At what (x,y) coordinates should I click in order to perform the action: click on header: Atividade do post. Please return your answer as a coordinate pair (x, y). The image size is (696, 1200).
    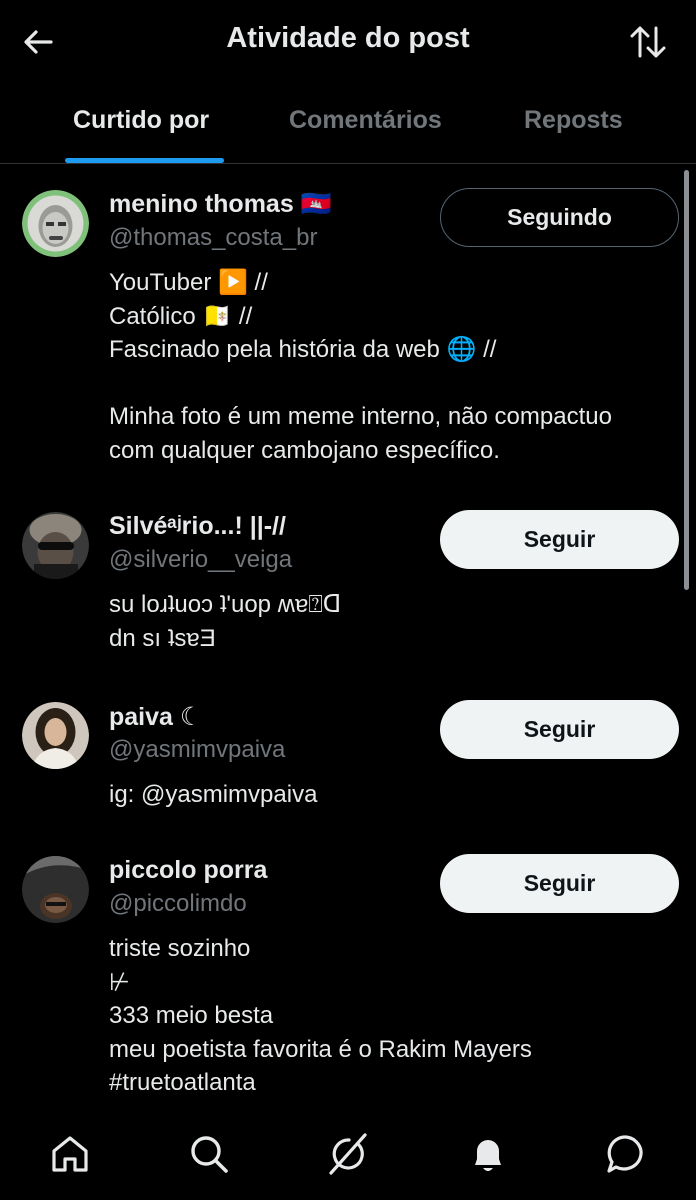
    Looking at the image, I should click on (348, 42).